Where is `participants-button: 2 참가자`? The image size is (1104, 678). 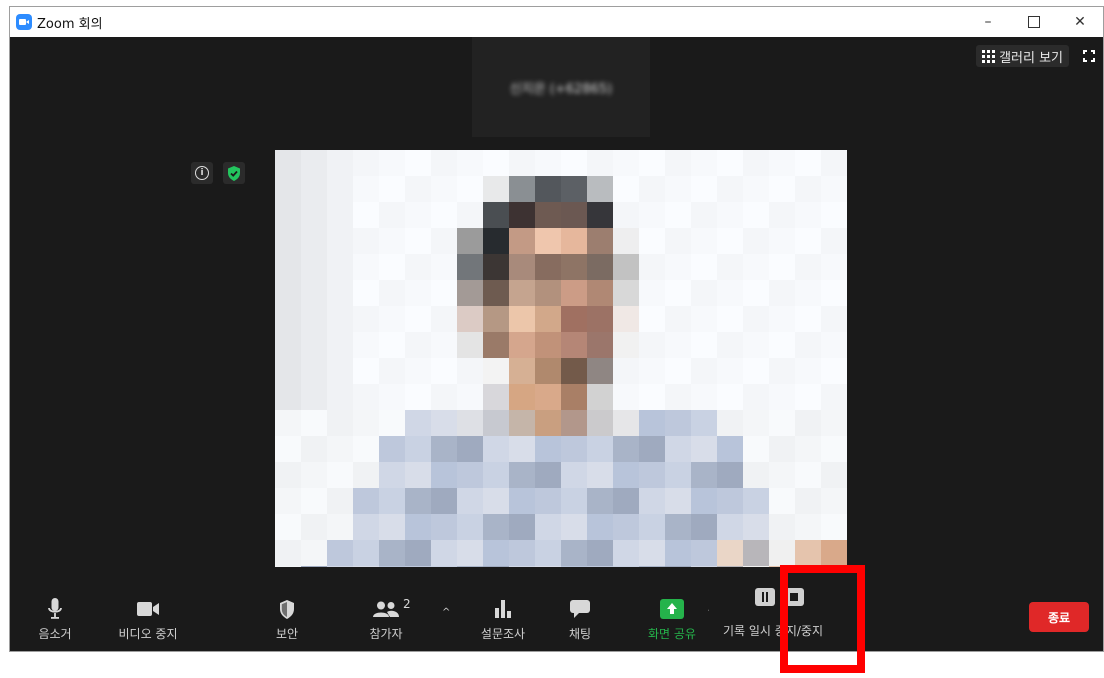 participants-button: 2 참가자 is located at coordinates (386, 625).